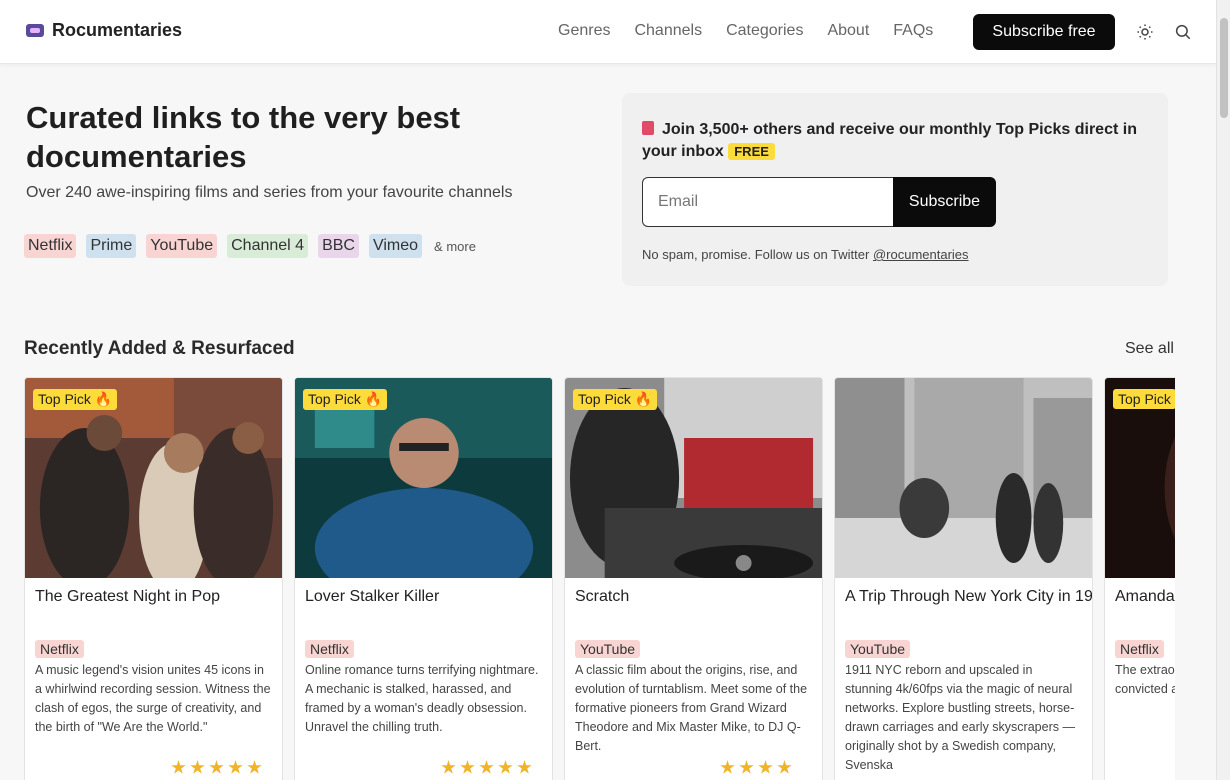 Image resolution: width=1230 pixels, height=780 pixels. I want to click on tag-vimeo: Vimeo, so click(395, 246).